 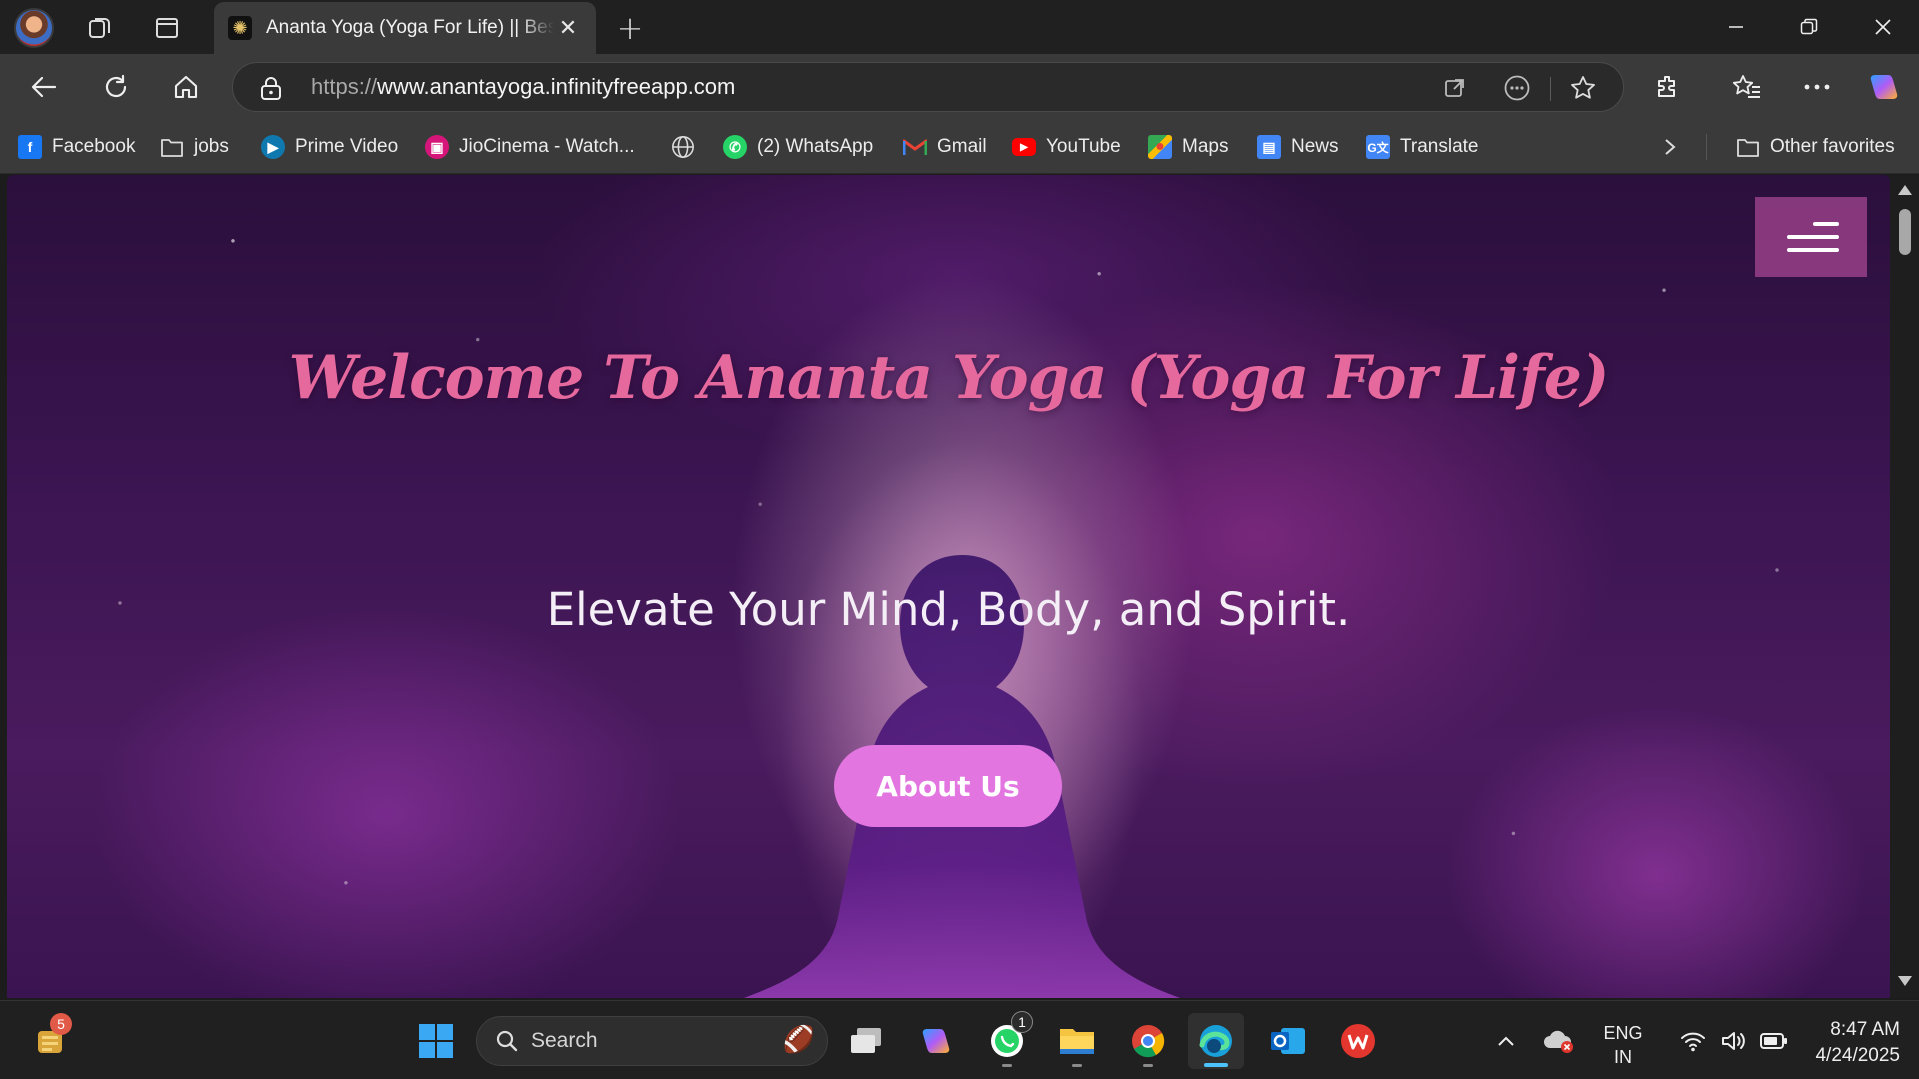 I want to click on input-language-indicator: ENG IN, so click(x=1623, y=1045).